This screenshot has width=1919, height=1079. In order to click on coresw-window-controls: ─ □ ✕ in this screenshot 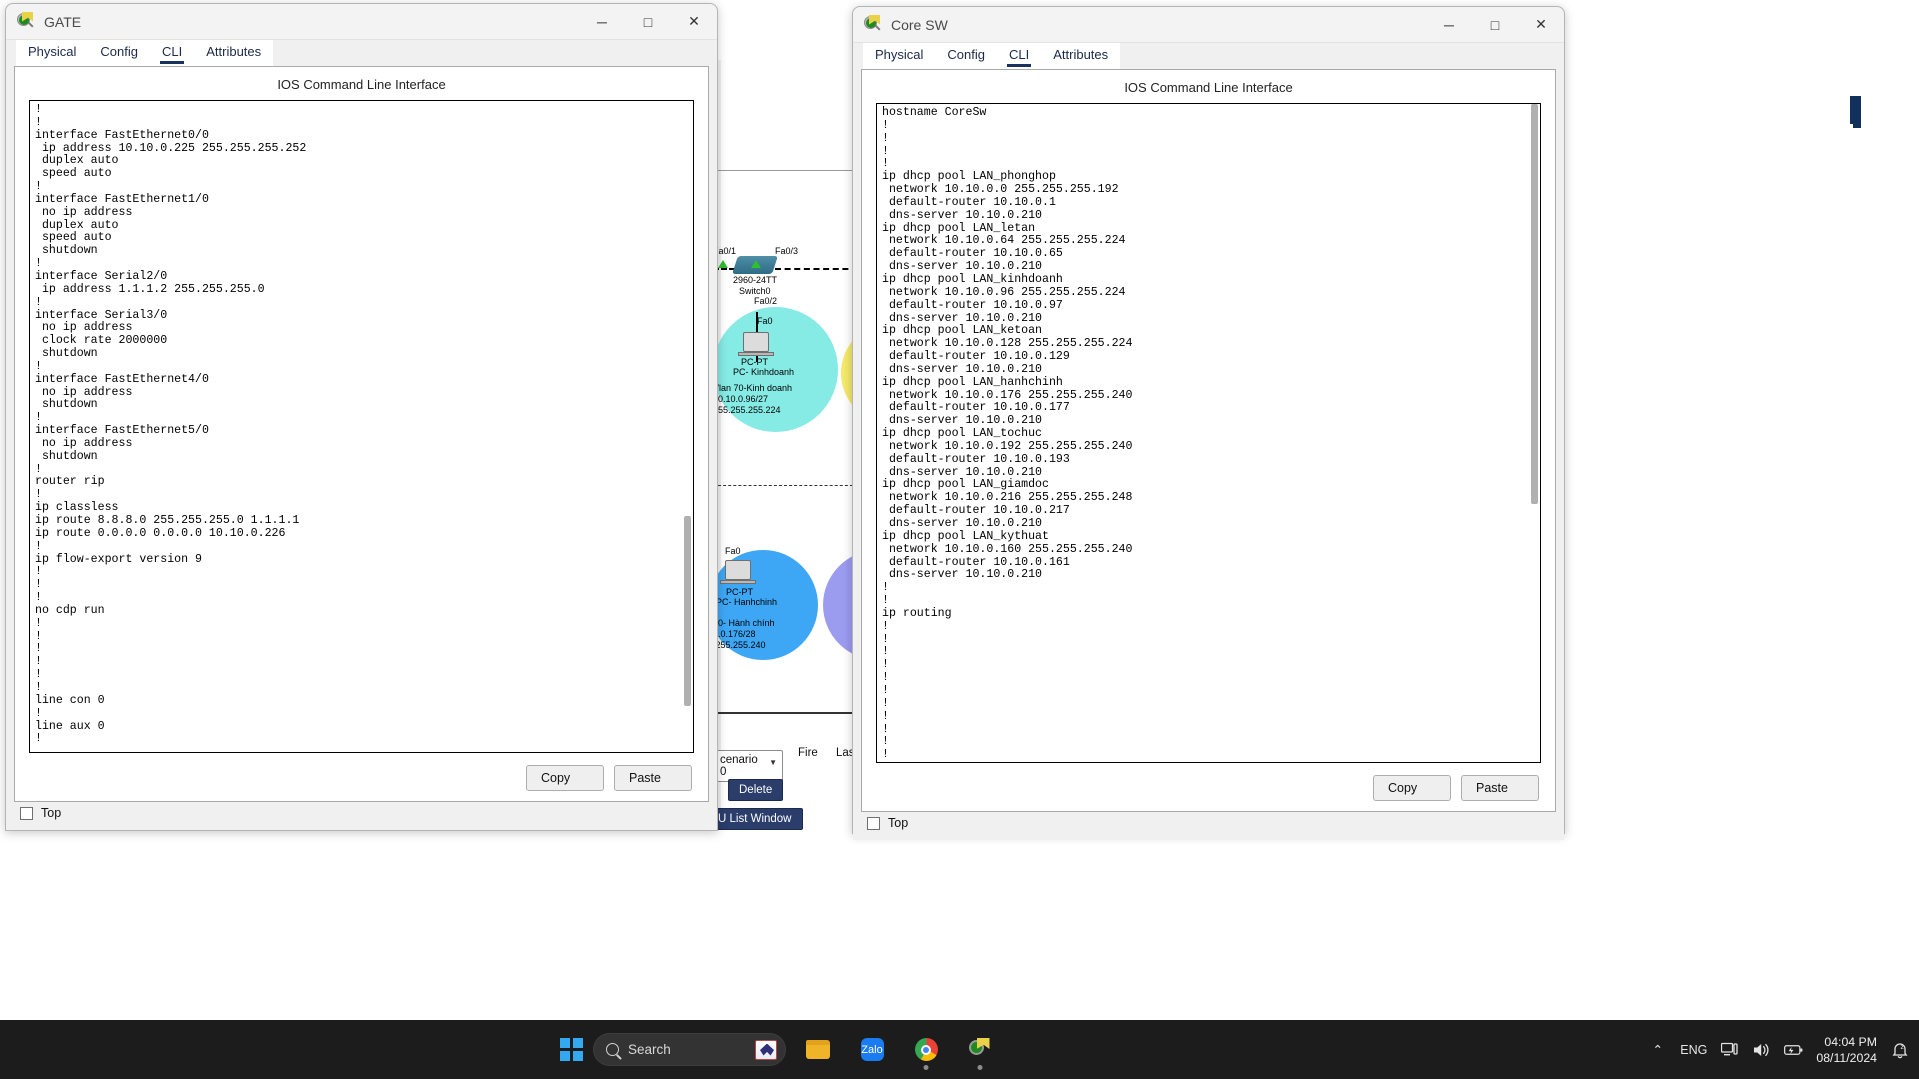, I will do `click(1495, 25)`.